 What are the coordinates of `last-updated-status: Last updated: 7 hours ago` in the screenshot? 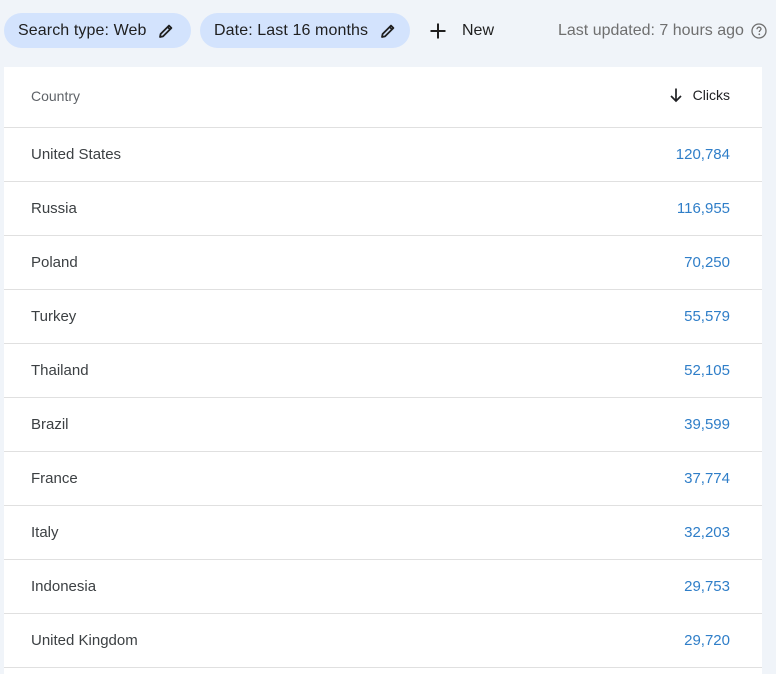 It's located at (662, 30).